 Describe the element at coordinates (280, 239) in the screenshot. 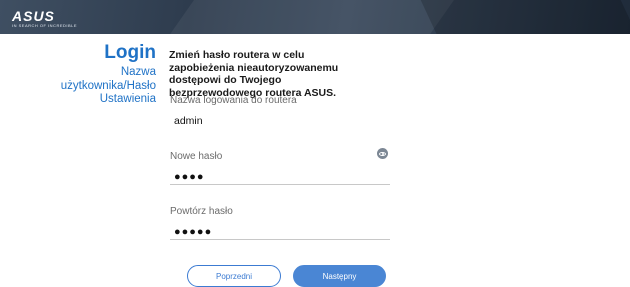

I see `confirm-password-underline` at that location.